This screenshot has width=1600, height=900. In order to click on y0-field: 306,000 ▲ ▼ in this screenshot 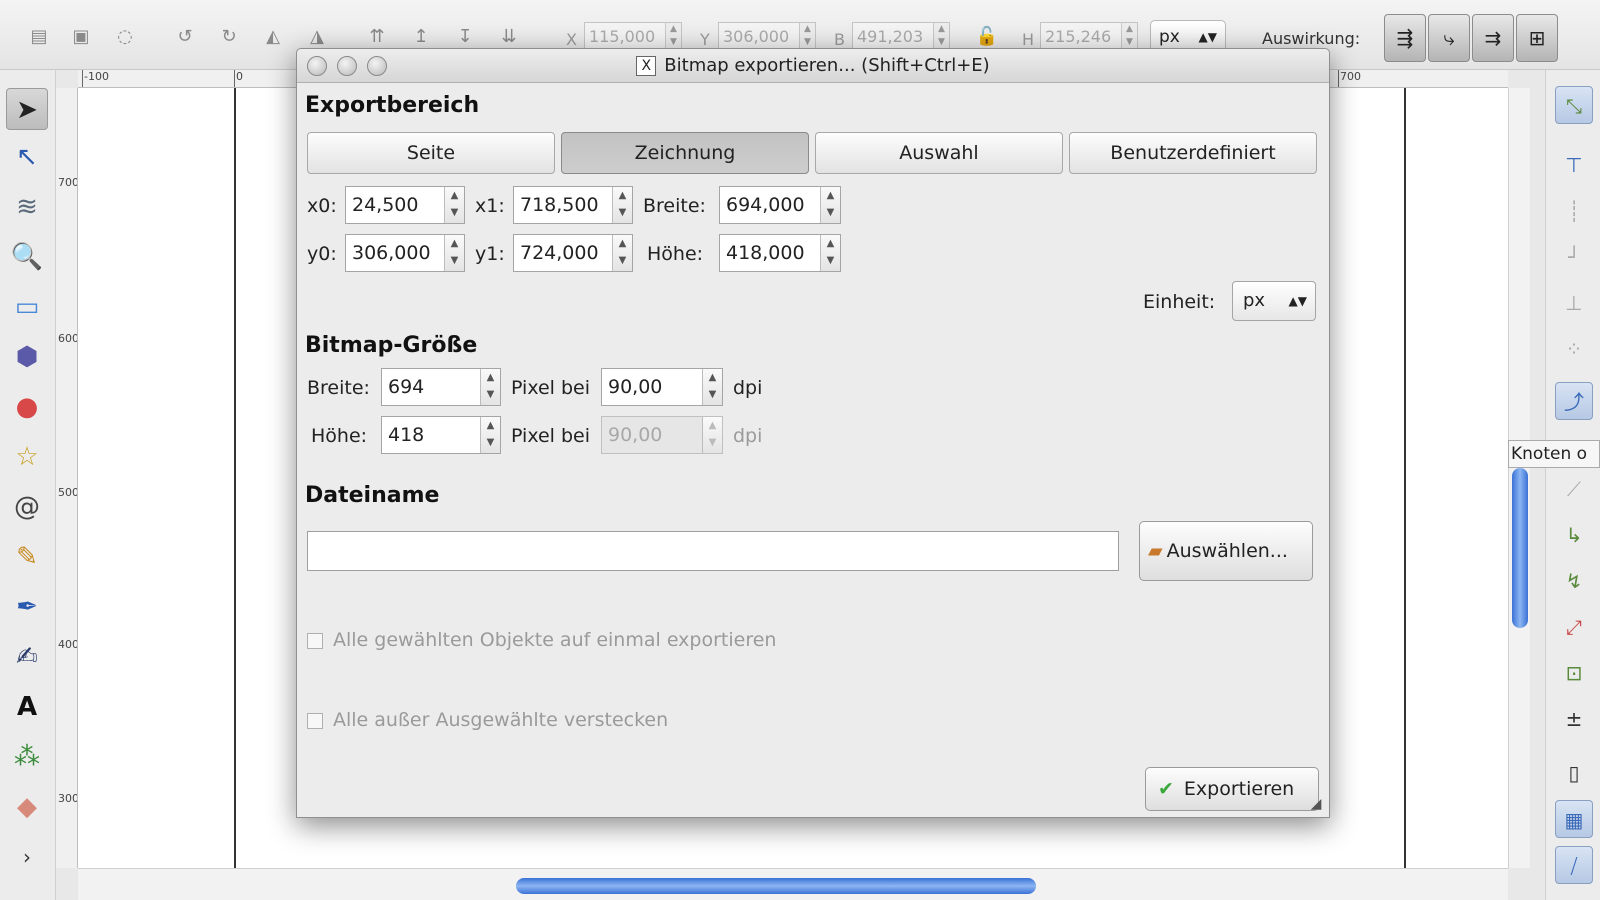, I will do `click(405, 253)`.